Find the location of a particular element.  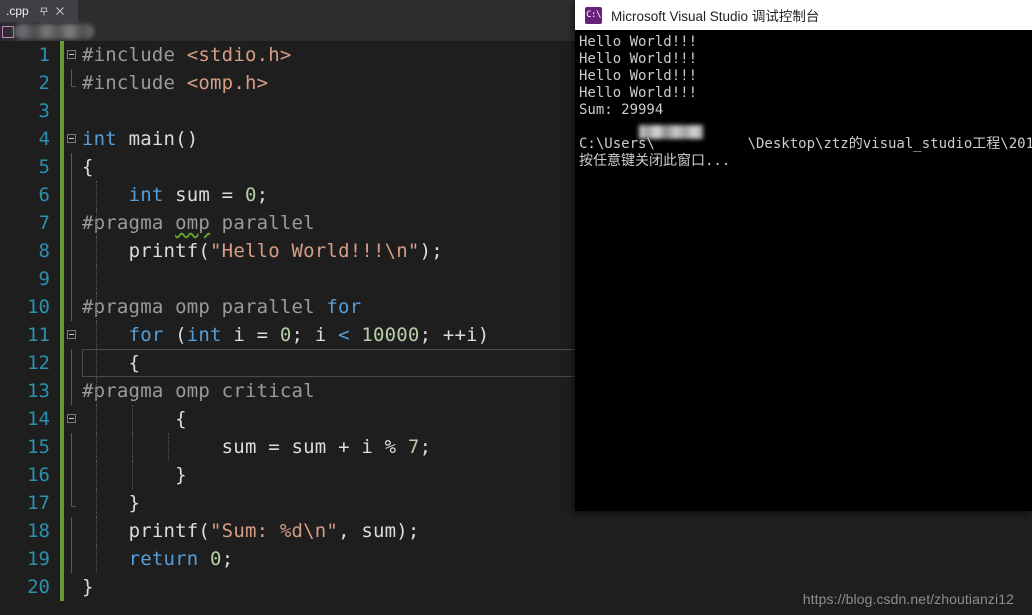

code-text: #include <omp.h> is located at coordinates (175, 83).